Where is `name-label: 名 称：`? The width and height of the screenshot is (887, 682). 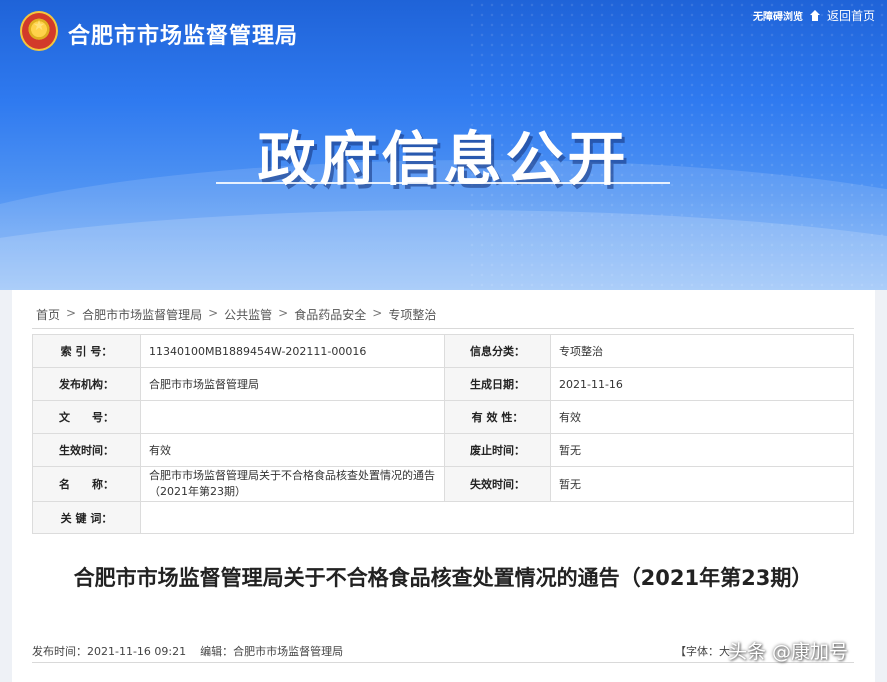
name-label: 名 称： is located at coordinates (86, 484).